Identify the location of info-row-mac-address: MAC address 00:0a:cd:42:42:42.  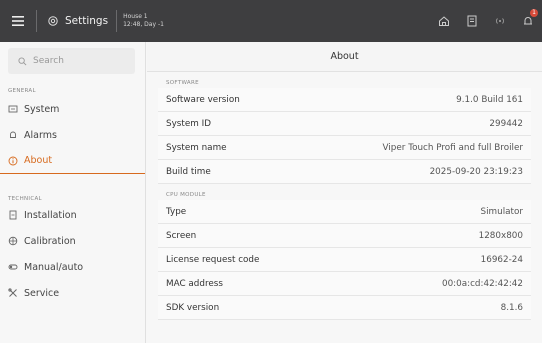
(344, 284).